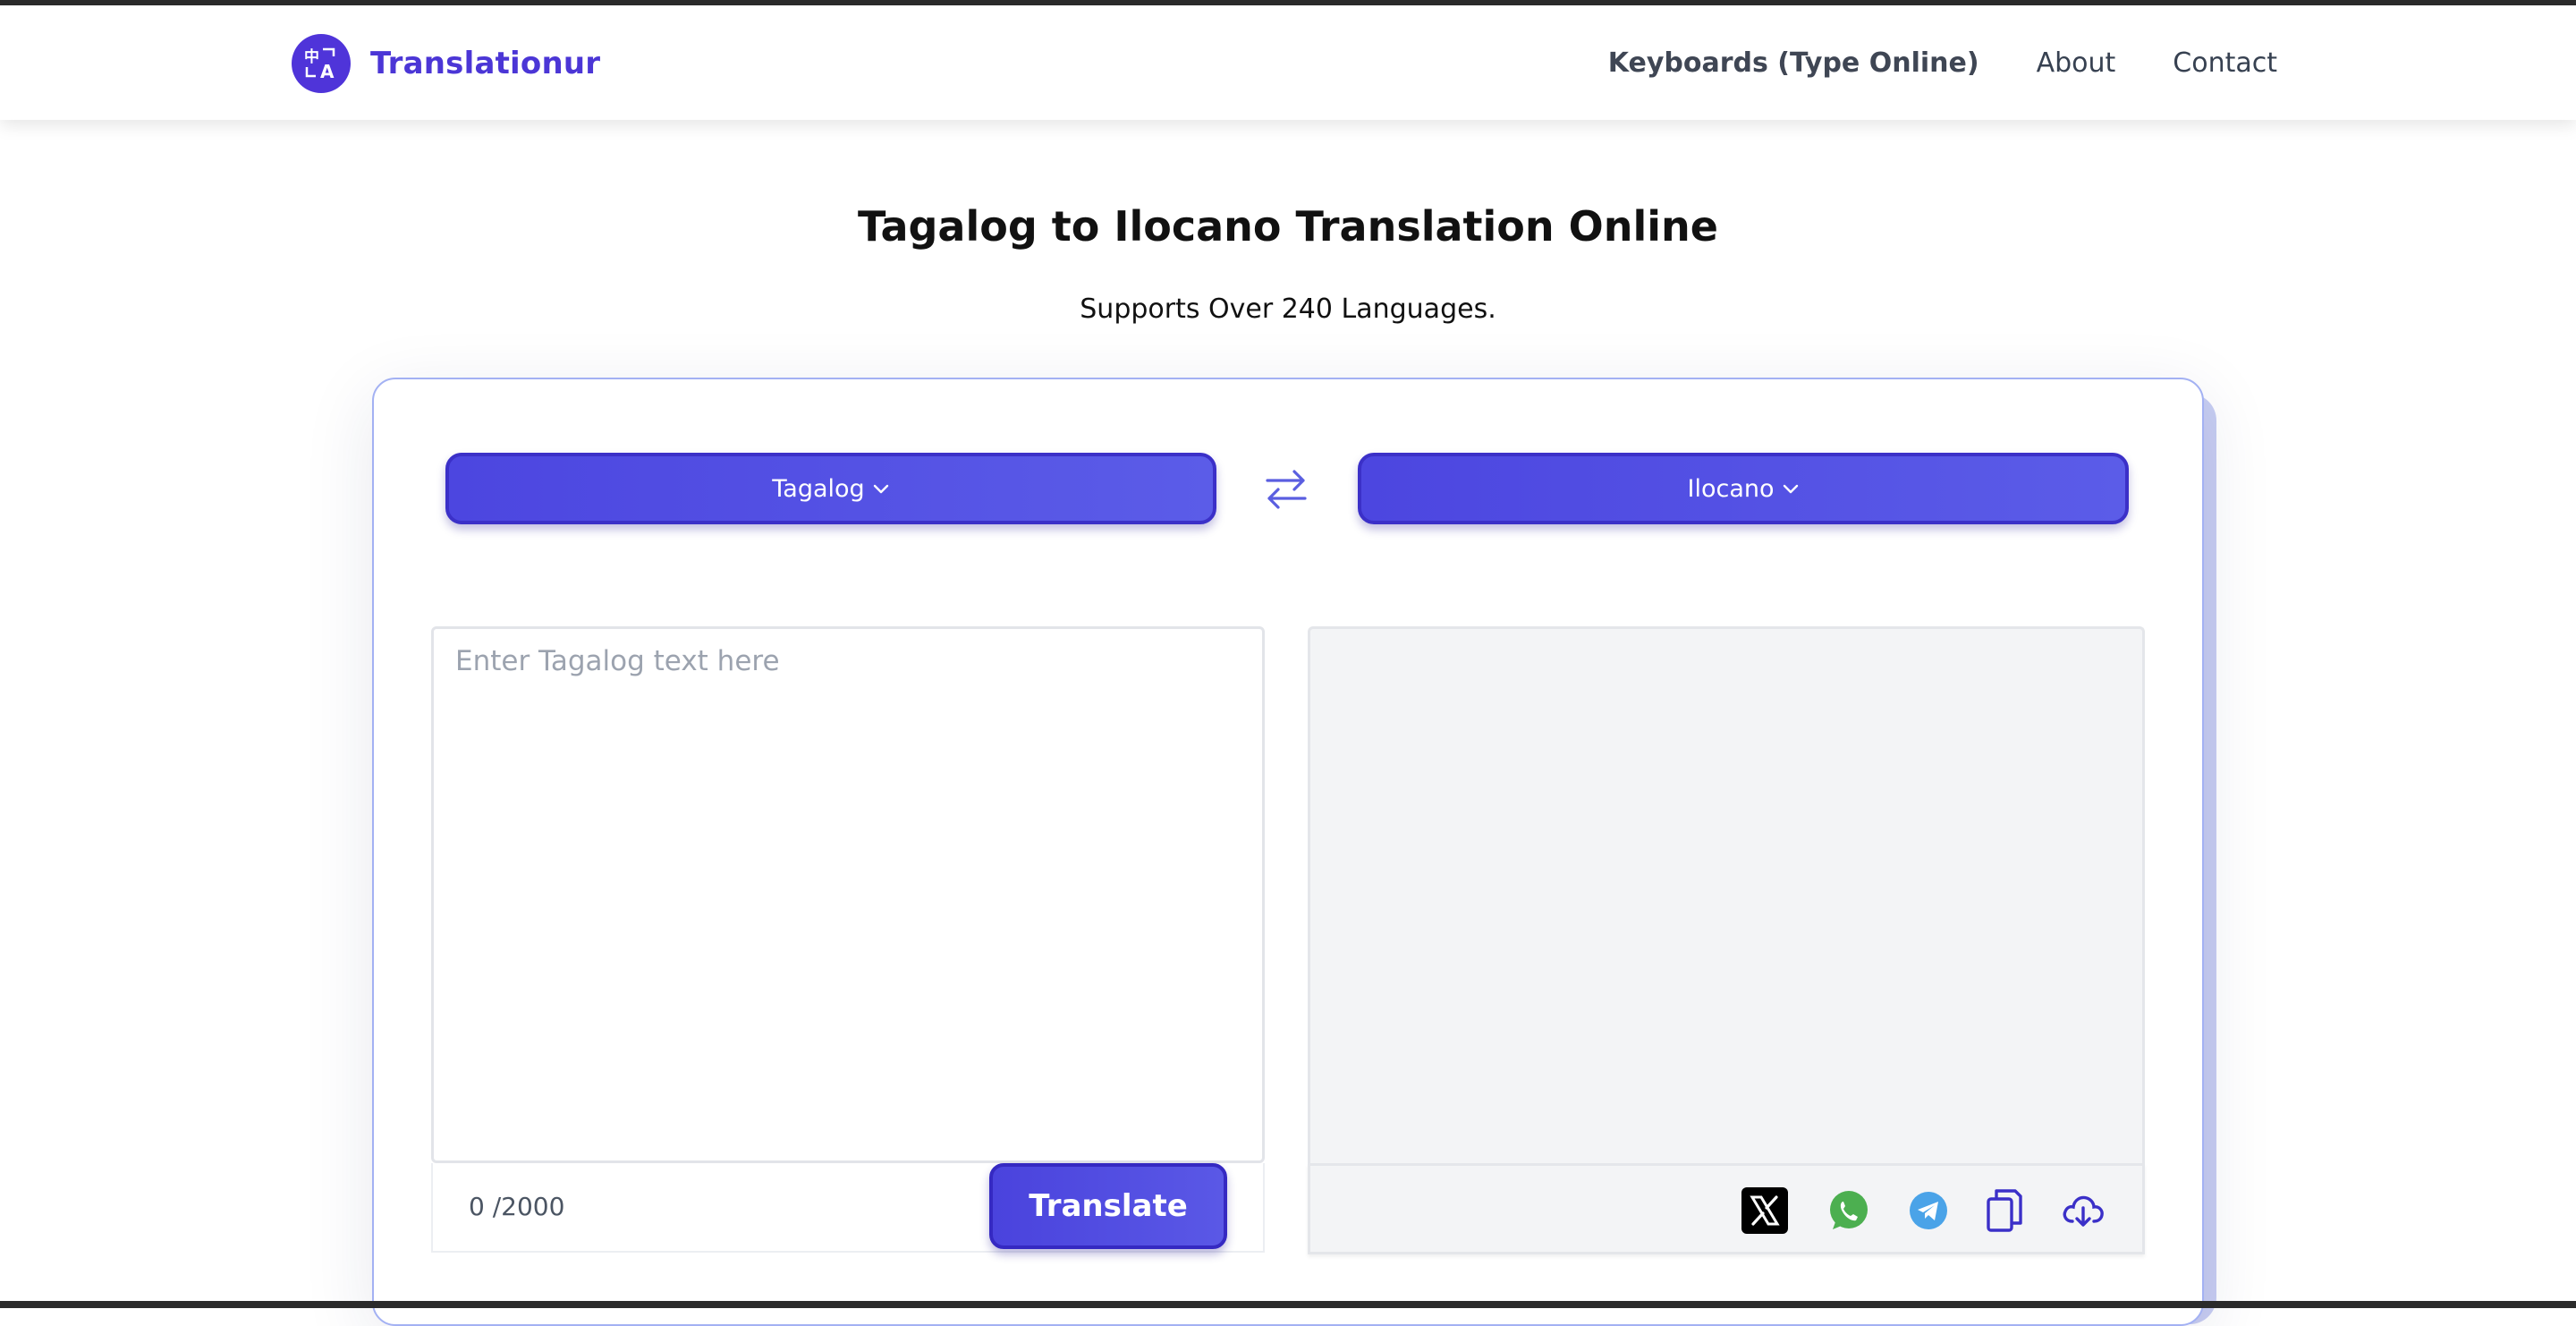 This screenshot has width=2576, height=1326. I want to click on page-subtitle: Supports Over 240 Languages., so click(1288, 309).